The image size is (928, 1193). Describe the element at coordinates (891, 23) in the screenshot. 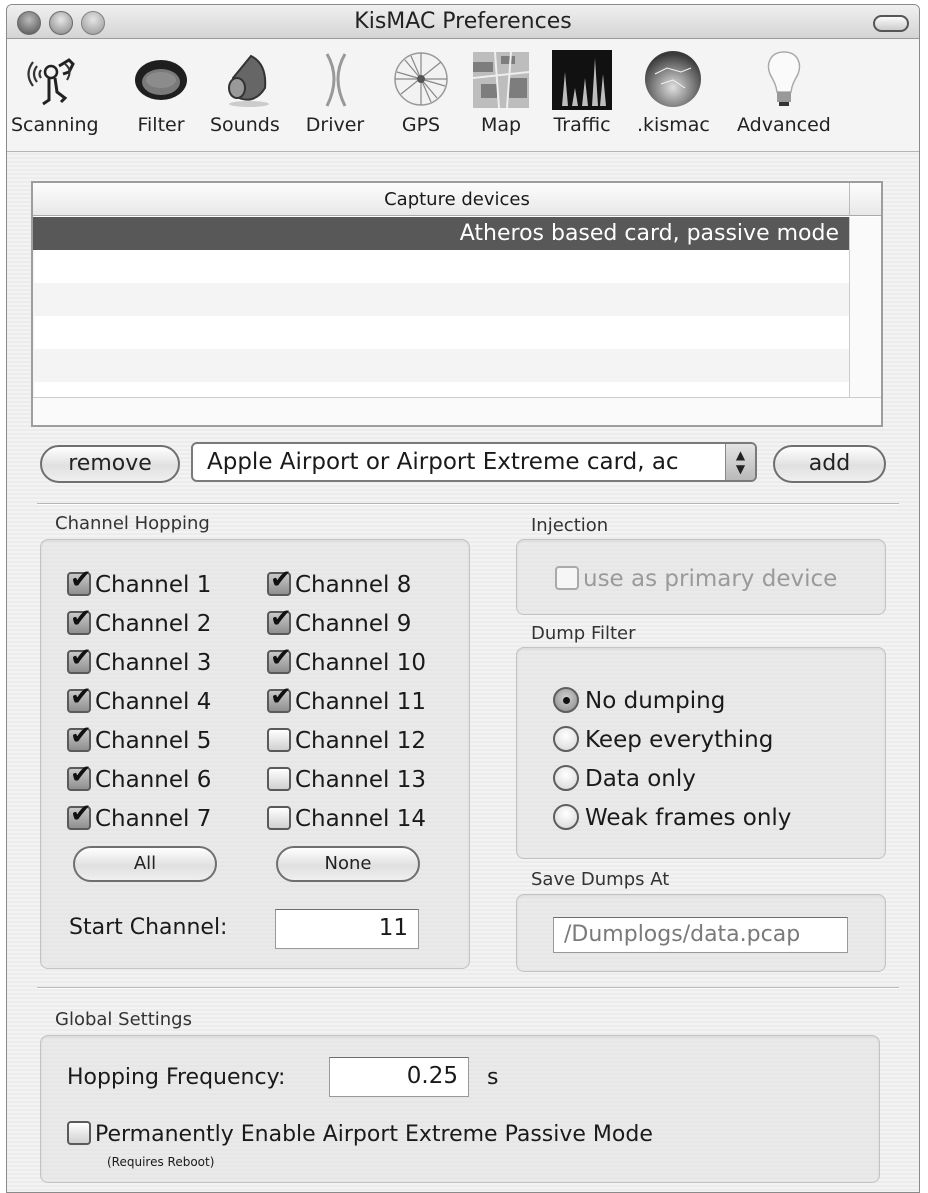

I see `toolbar-toggle-button` at that location.